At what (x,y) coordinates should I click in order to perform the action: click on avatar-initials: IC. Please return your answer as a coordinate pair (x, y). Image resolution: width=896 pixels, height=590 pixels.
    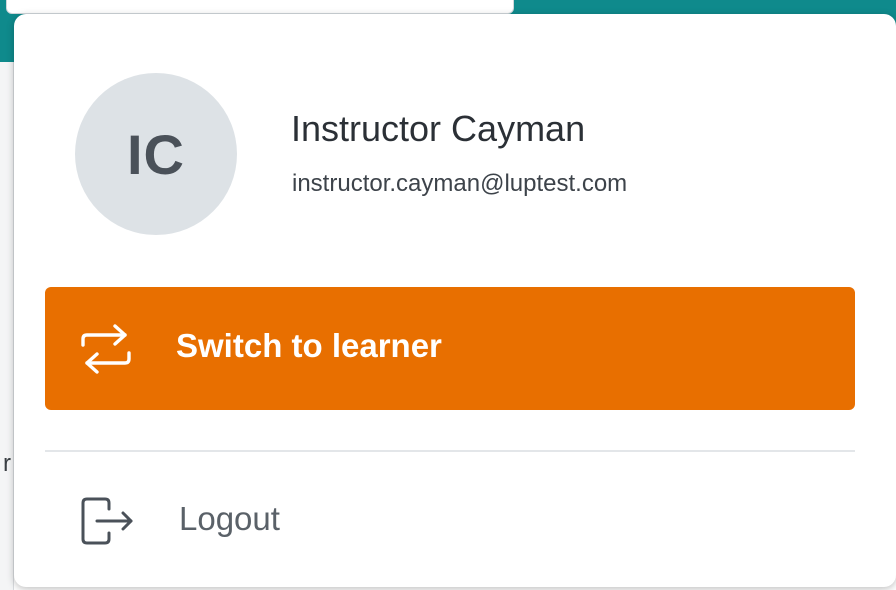
    Looking at the image, I should click on (156, 154).